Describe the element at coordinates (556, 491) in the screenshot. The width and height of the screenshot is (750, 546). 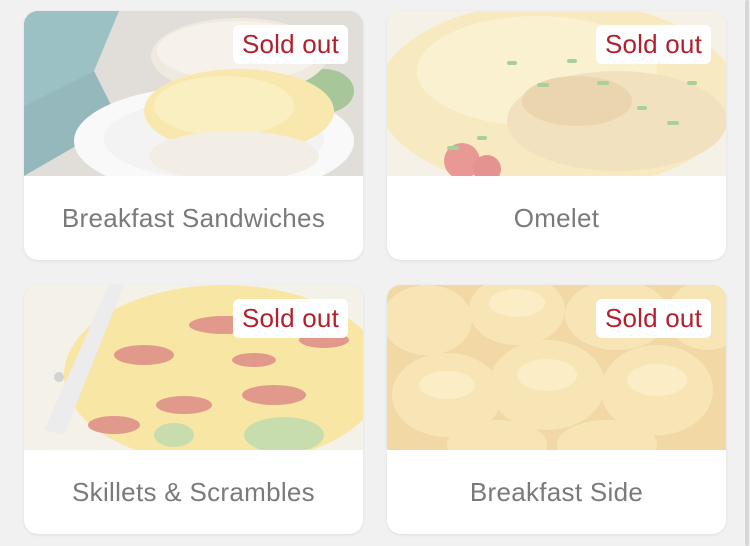
I see `category-name: Breakfast Side` at that location.